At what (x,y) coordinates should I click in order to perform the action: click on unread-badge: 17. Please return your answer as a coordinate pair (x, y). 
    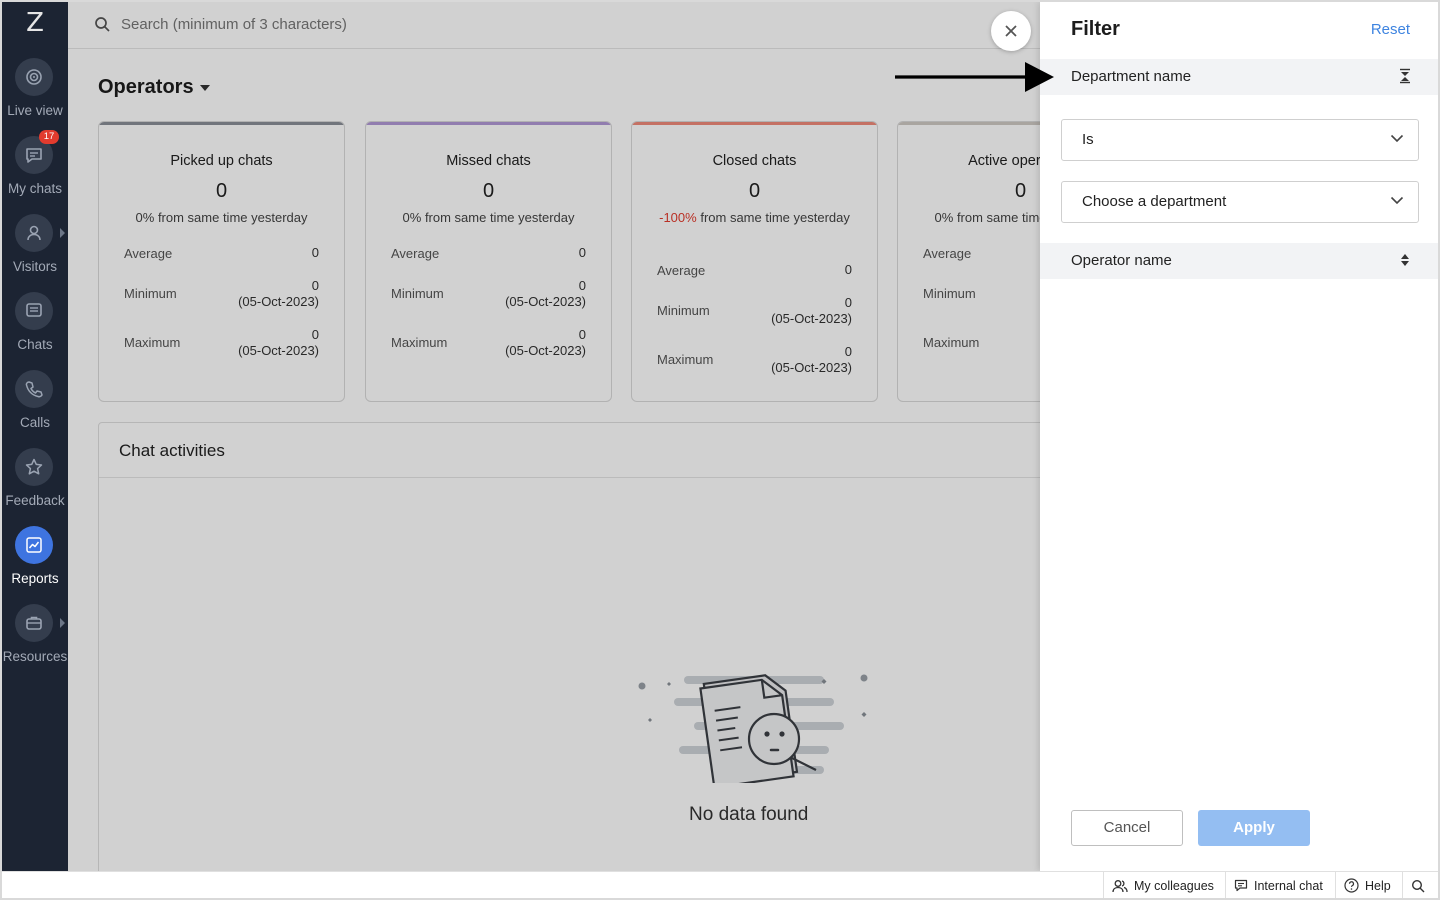
    Looking at the image, I should click on (49, 137).